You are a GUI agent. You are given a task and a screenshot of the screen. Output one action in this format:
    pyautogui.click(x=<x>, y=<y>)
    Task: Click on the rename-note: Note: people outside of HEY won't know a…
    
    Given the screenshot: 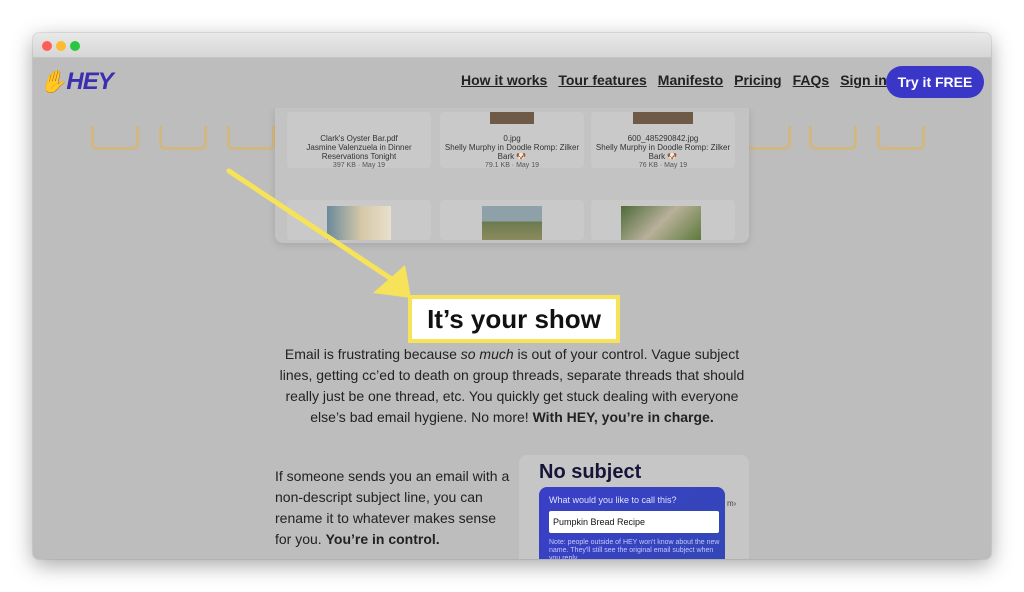 What is the action you would take?
    pyautogui.click(x=634, y=549)
    